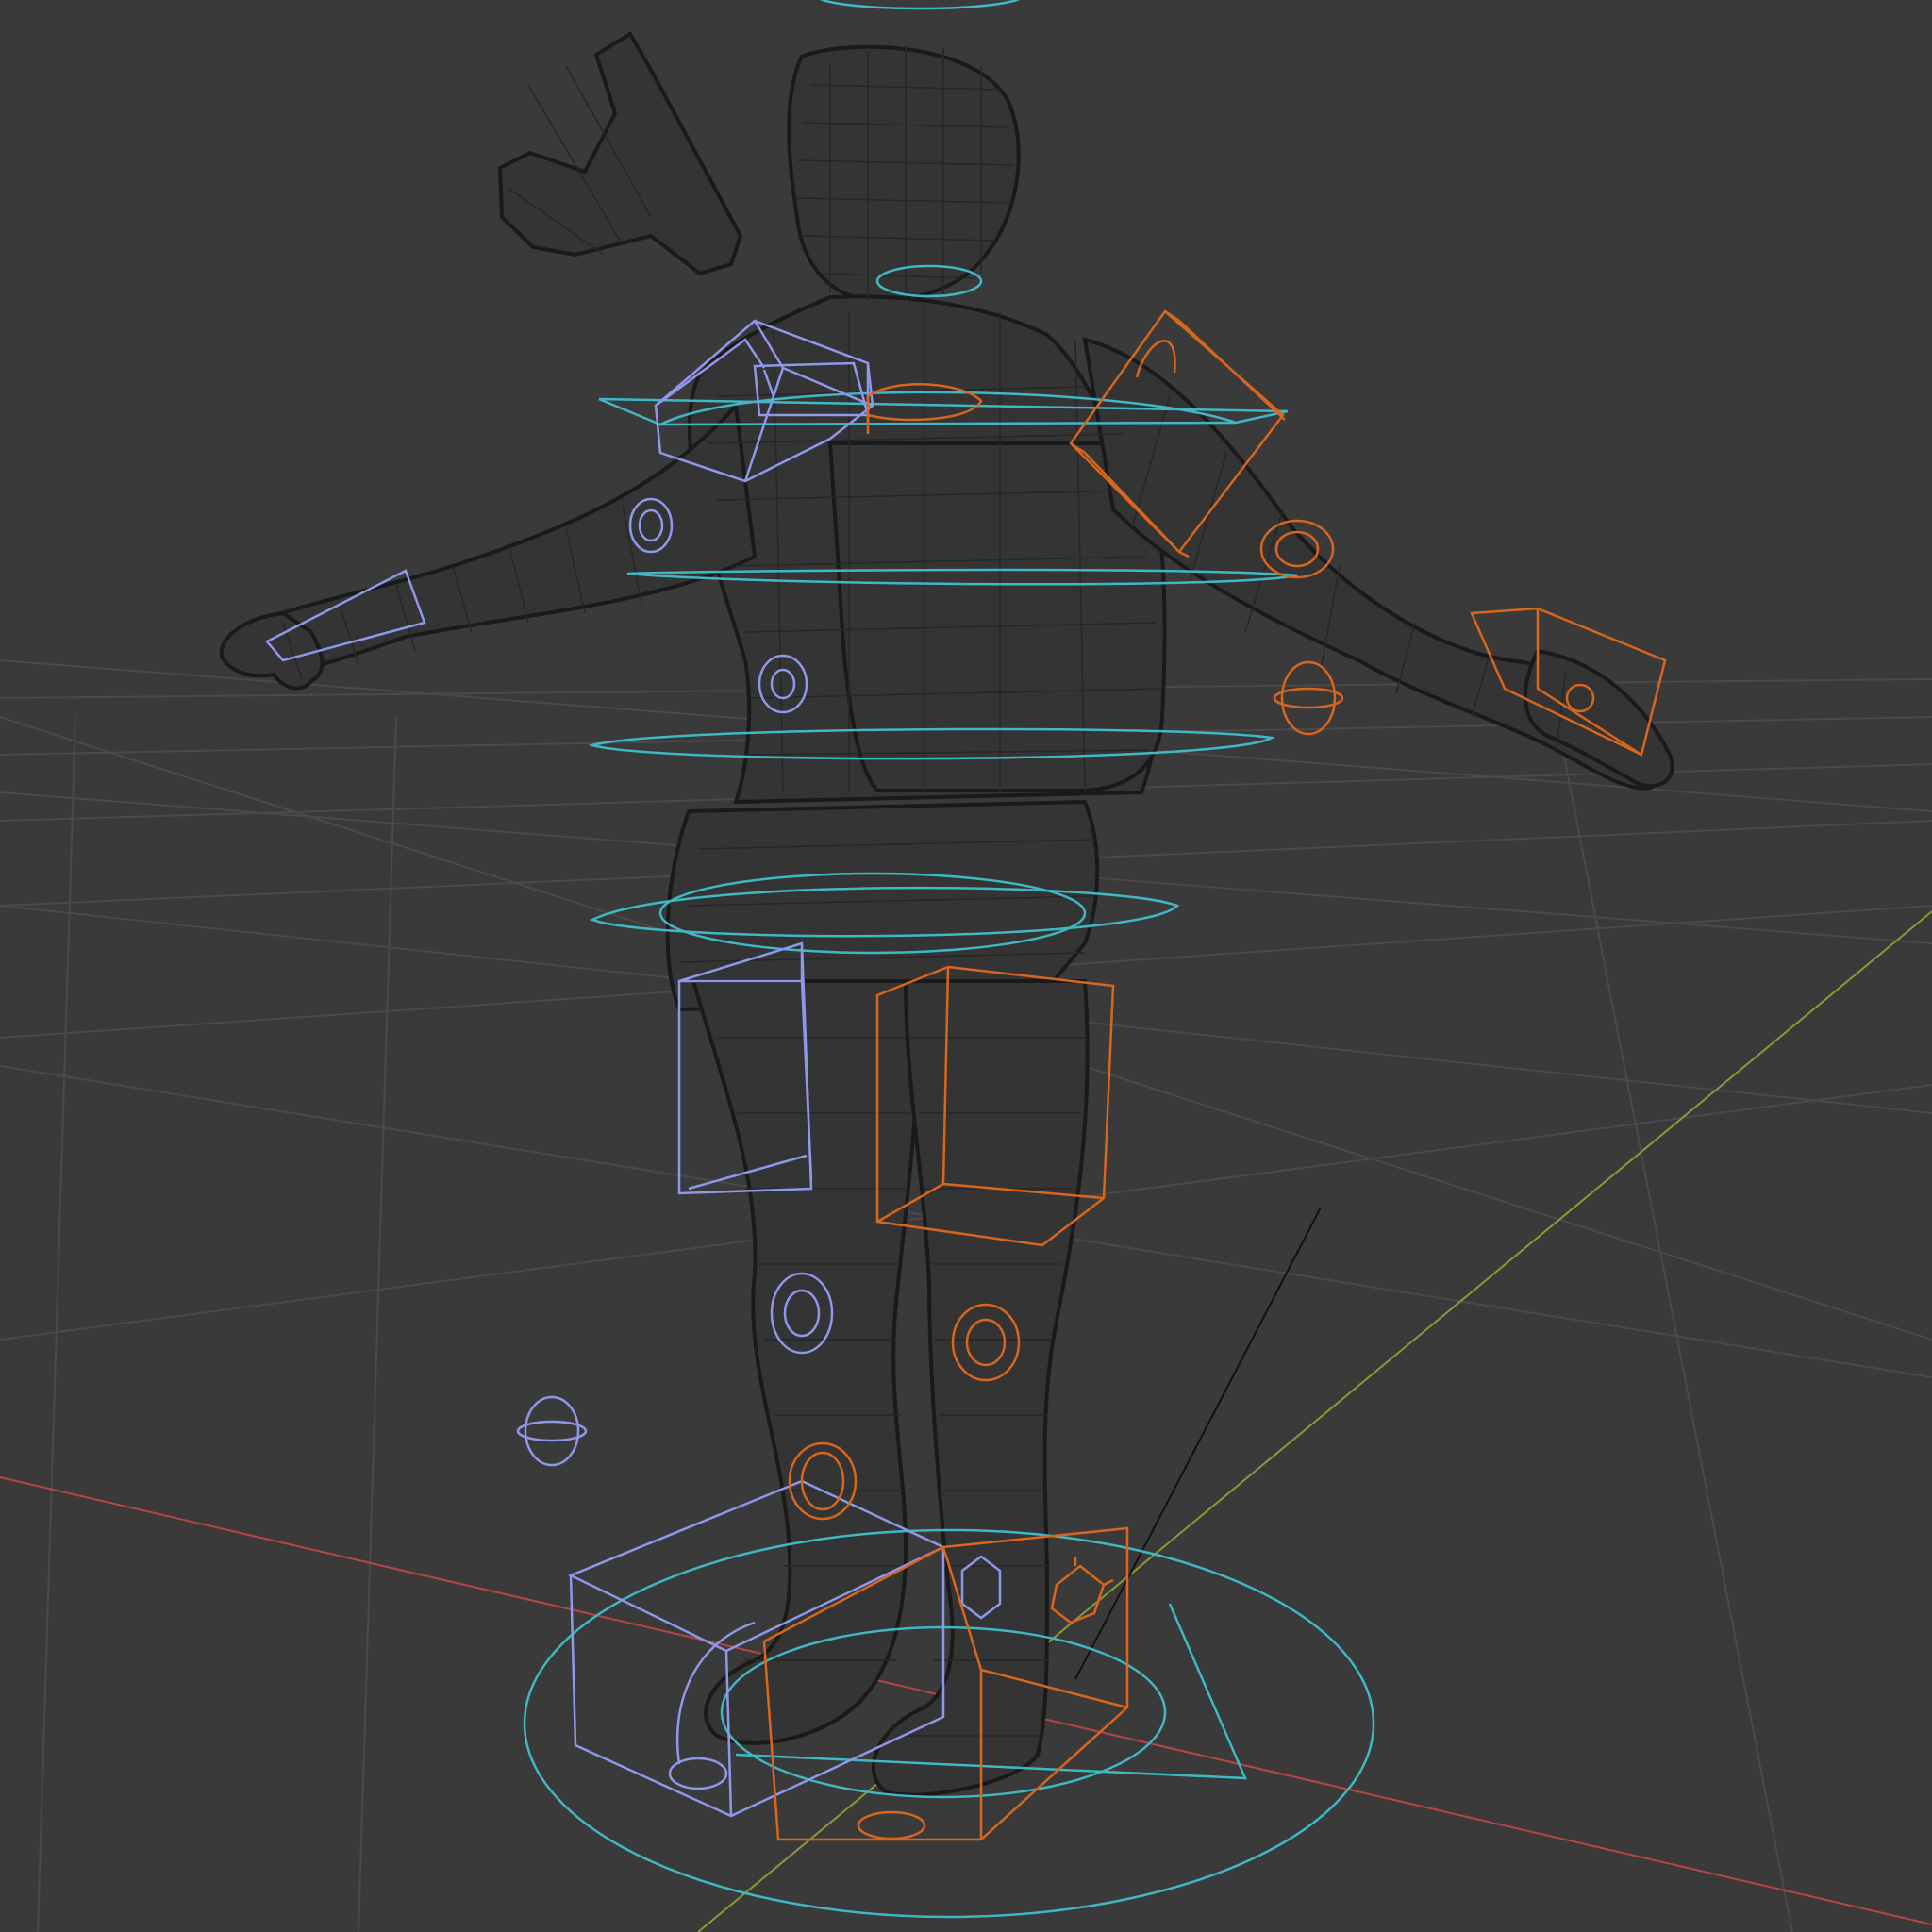 Image resolution: width=1932 pixels, height=1932 pixels. Describe the element at coordinates (1198, 1444) in the screenshot. I see `bone-line` at that location.